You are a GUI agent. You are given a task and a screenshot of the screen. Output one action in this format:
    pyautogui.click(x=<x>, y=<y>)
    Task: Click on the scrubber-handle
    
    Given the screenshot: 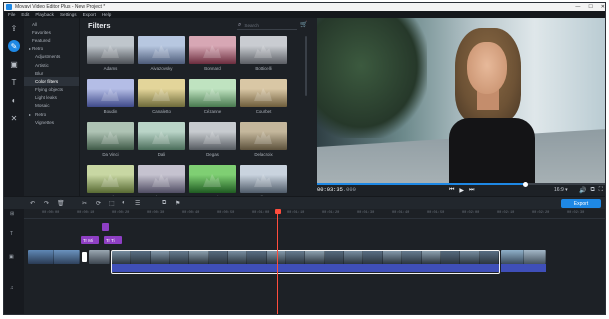 What is the action you would take?
    pyautogui.click(x=526, y=184)
    